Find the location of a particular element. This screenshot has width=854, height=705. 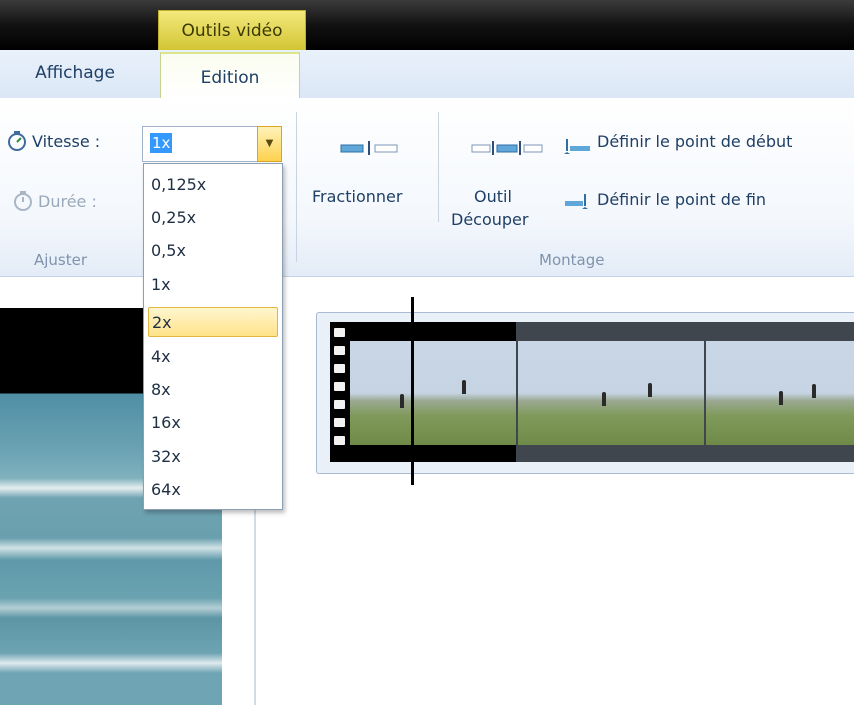

set-start-point-button: Définir le point de début is located at coordinates (694, 141).